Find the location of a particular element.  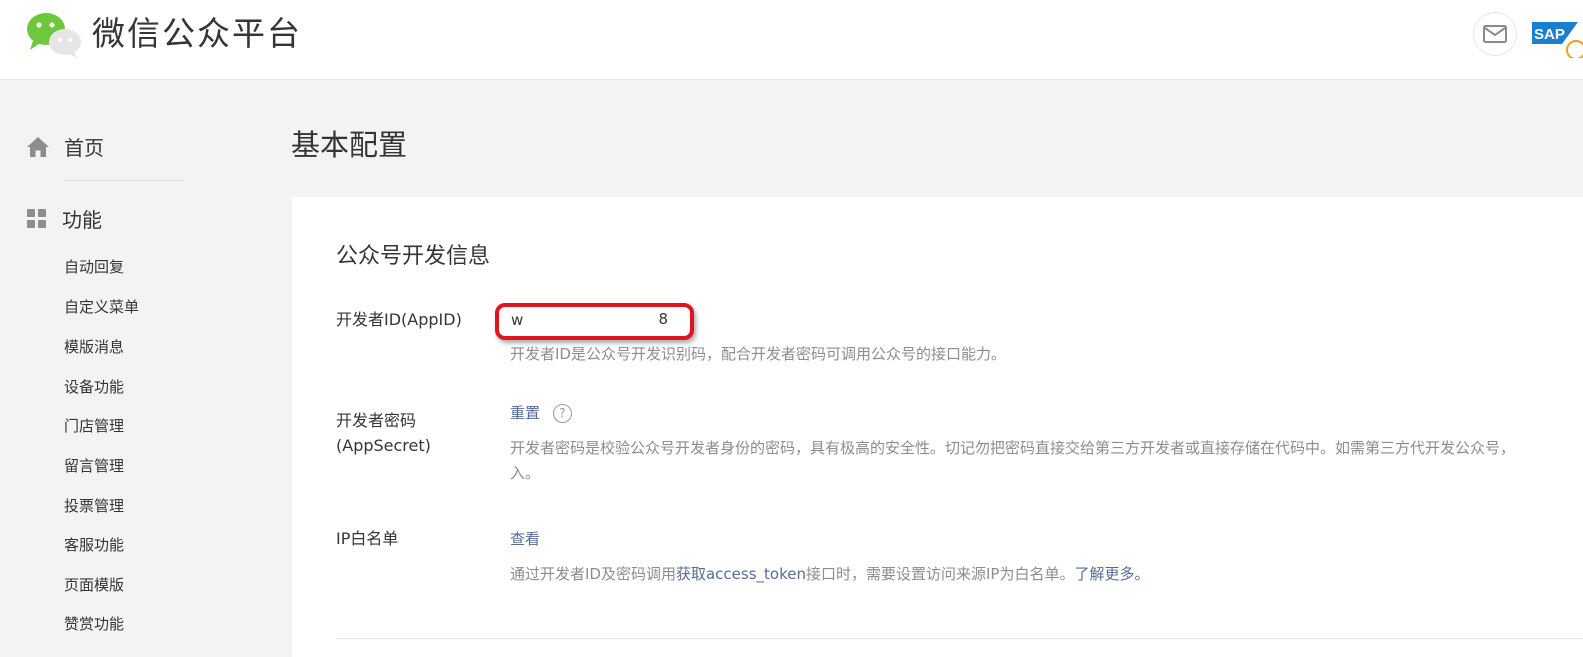

appid-value: w 8 is located at coordinates (594, 321).